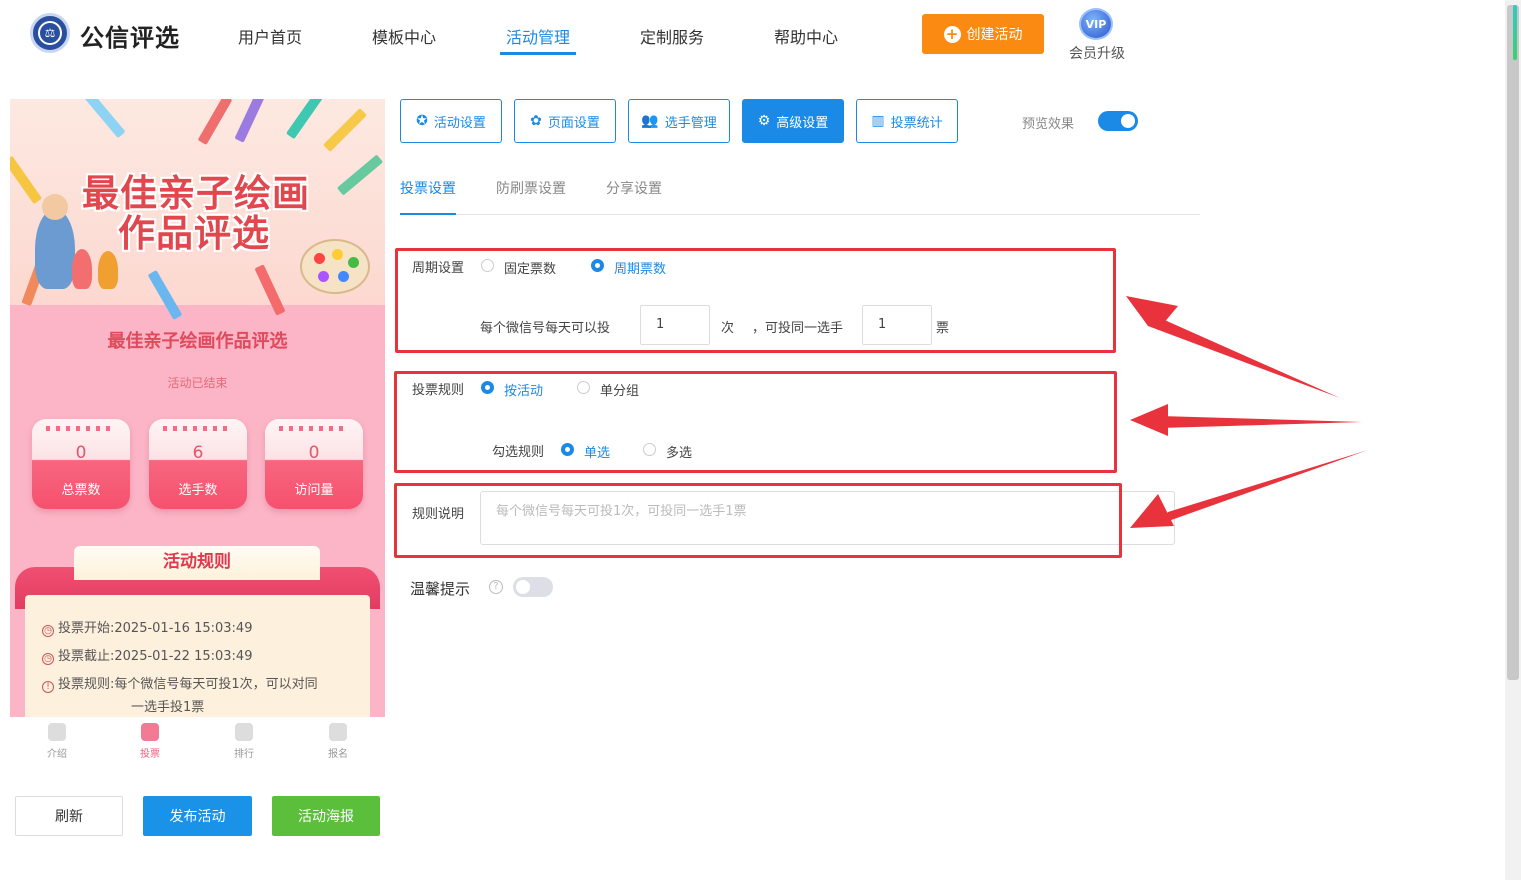 Image resolution: width=1521 pixels, height=880 pixels. What do you see at coordinates (533, 587) in the screenshot?
I see `warm-tip-toggle` at bounding box center [533, 587].